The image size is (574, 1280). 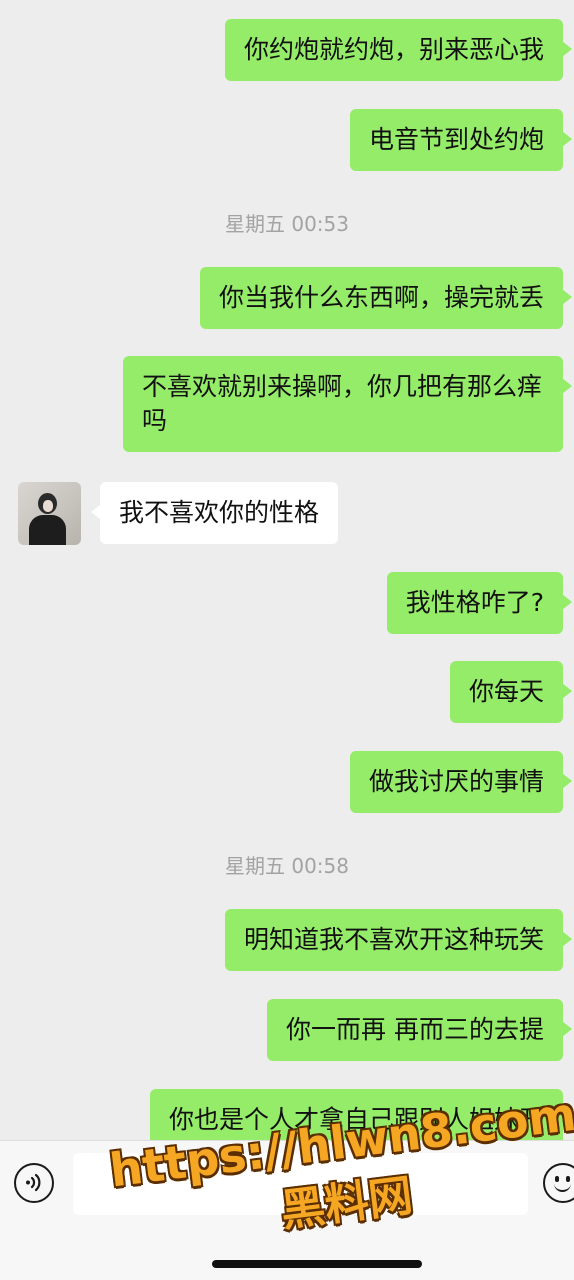 I want to click on message-outgoing: 你一而再 再而三的去提, so click(x=419, y=1030).